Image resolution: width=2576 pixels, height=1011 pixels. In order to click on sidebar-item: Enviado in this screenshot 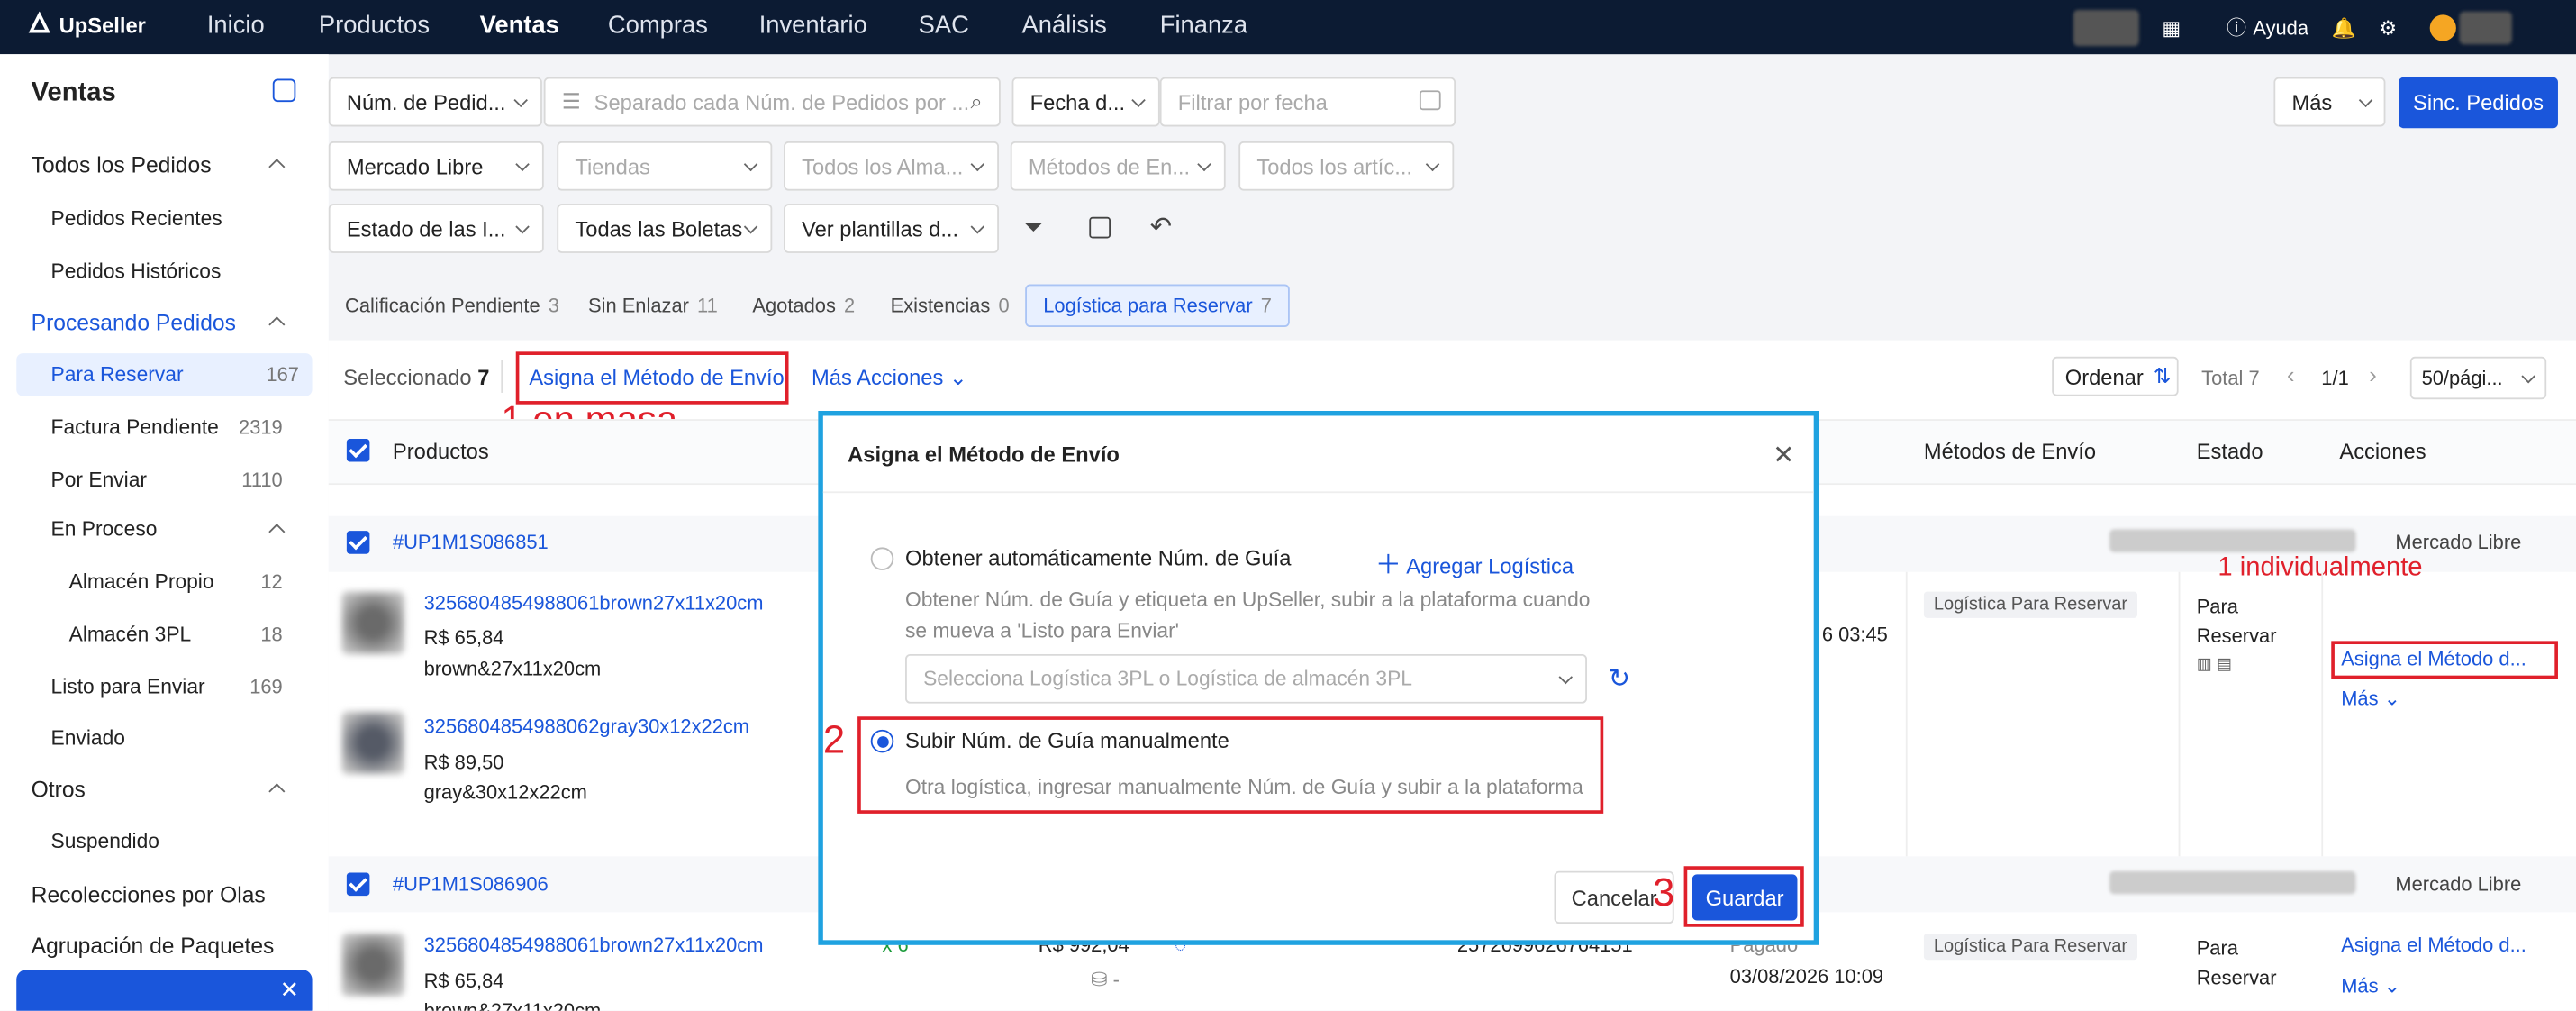, I will do `click(173, 737)`.